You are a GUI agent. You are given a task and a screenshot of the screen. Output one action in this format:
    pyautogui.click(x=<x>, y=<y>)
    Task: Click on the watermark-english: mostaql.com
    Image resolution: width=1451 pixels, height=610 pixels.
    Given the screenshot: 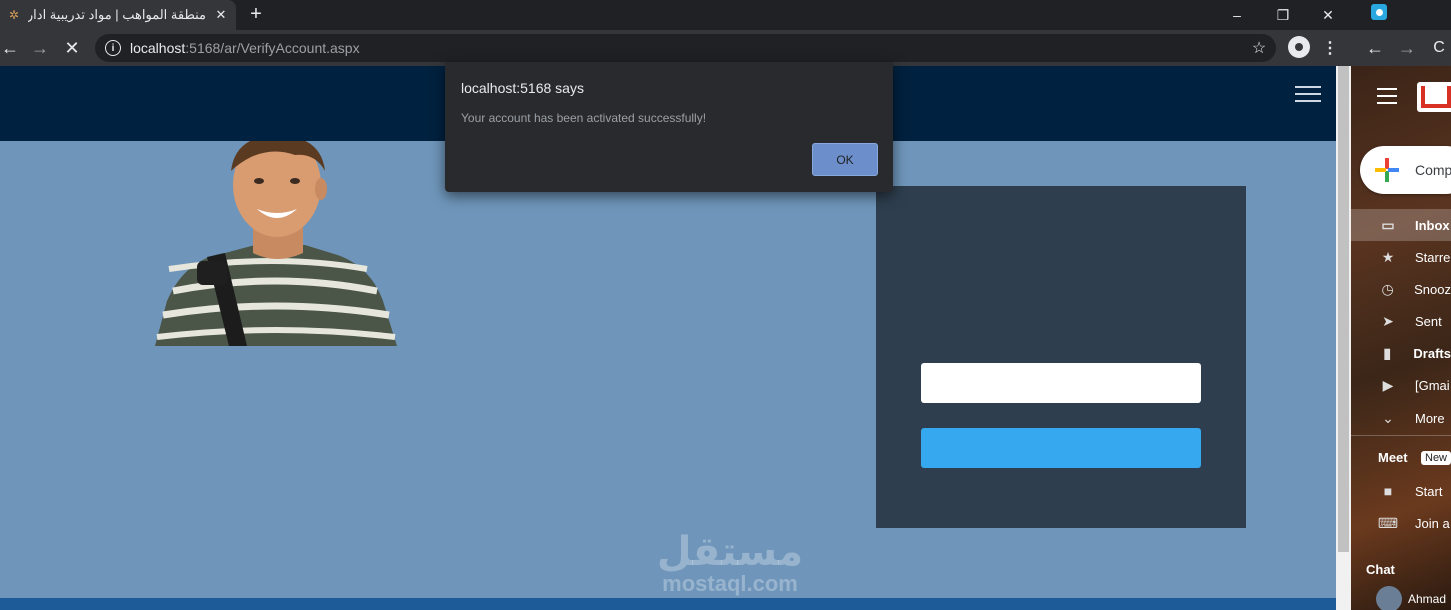 What is the action you would take?
    pyautogui.click(x=730, y=583)
    